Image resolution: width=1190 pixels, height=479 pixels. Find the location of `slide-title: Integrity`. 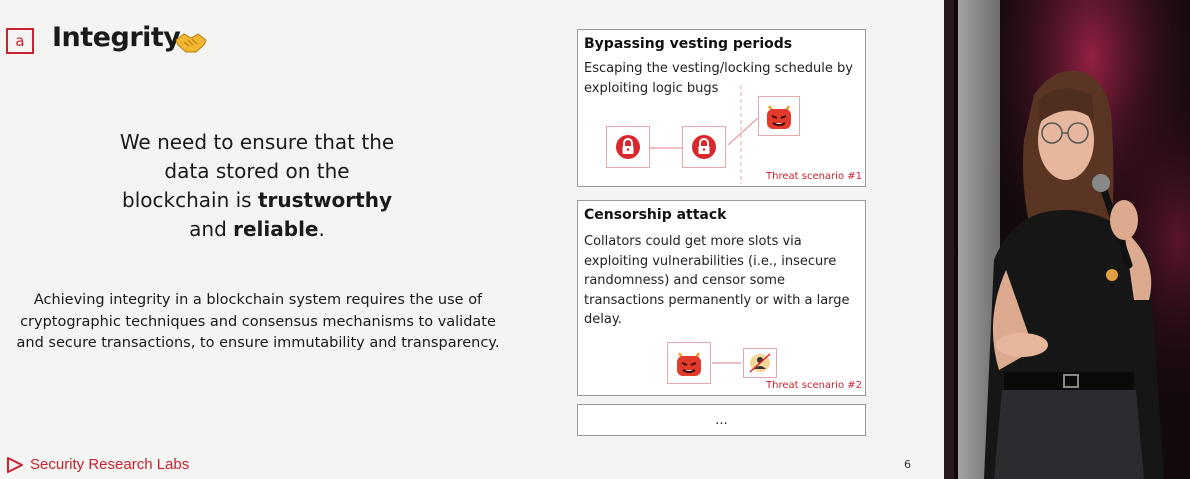

slide-title: Integrity is located at coordinates (116, 37).